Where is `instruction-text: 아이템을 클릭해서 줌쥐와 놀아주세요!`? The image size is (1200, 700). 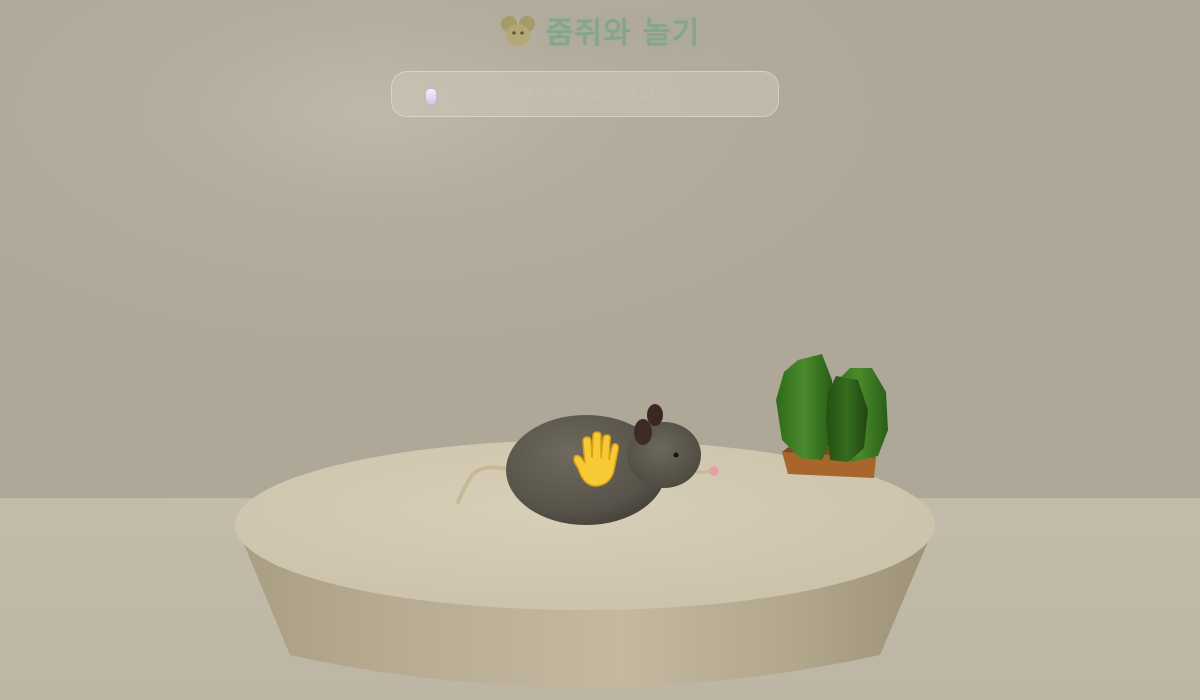 instruction-text: 아이템을 클릭해서 줌쥐와 놀아주세요! is located at coordinates (550, 94).